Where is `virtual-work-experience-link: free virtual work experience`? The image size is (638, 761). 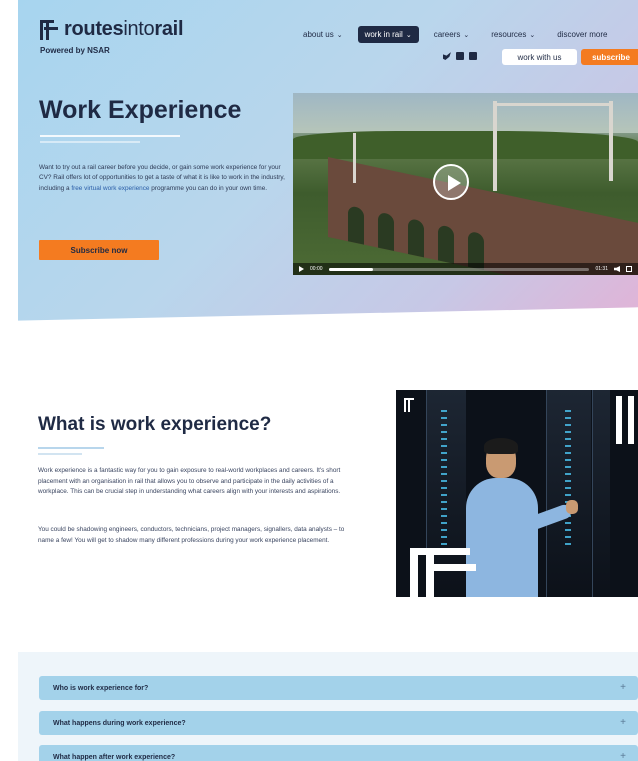
virtual-work-experience-link: free virtual work experience is located at coordinates (110, 188).